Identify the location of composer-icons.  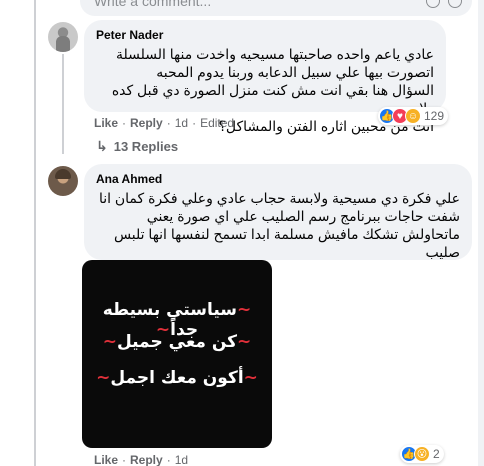
(444, 4).